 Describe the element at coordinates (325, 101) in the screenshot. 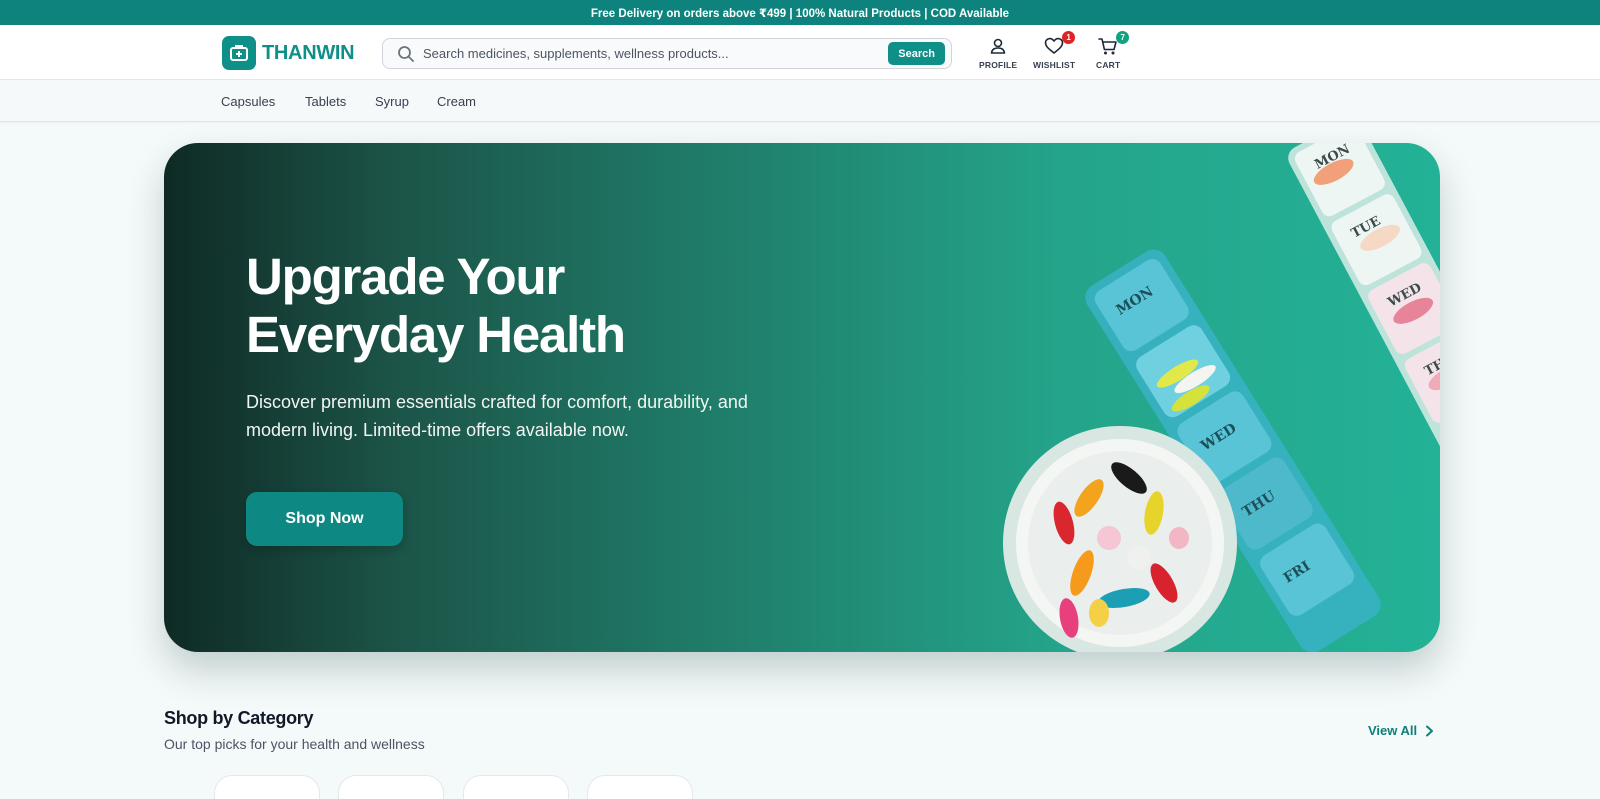

I see `nav-link-tablets: Tablets` at that location.